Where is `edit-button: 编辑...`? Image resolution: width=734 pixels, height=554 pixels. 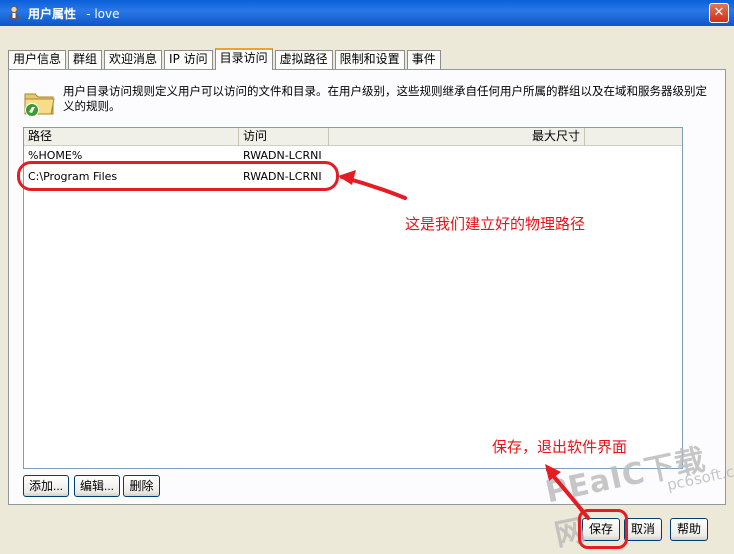
edit-button: 编辑... is located at coordinates (97, 486).